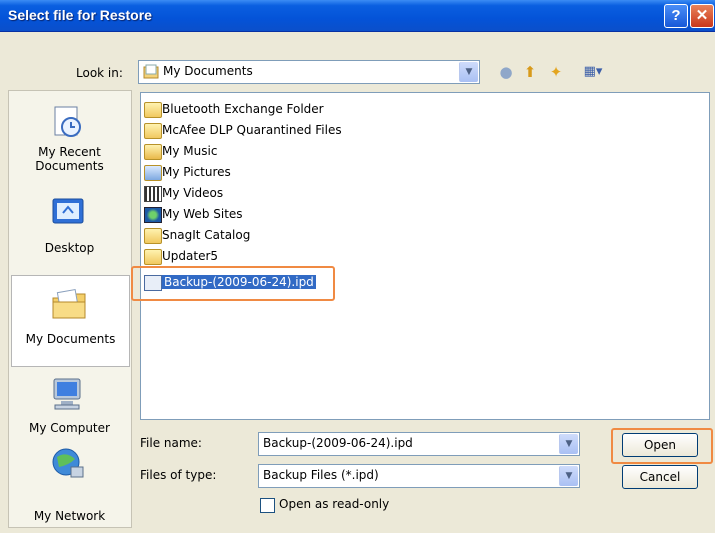 This screenshot has width=715, height=533. What do you see at coordinates (68, 463) in the screenshot?
I see `my-network-icon` at bounding box center [68, 463].